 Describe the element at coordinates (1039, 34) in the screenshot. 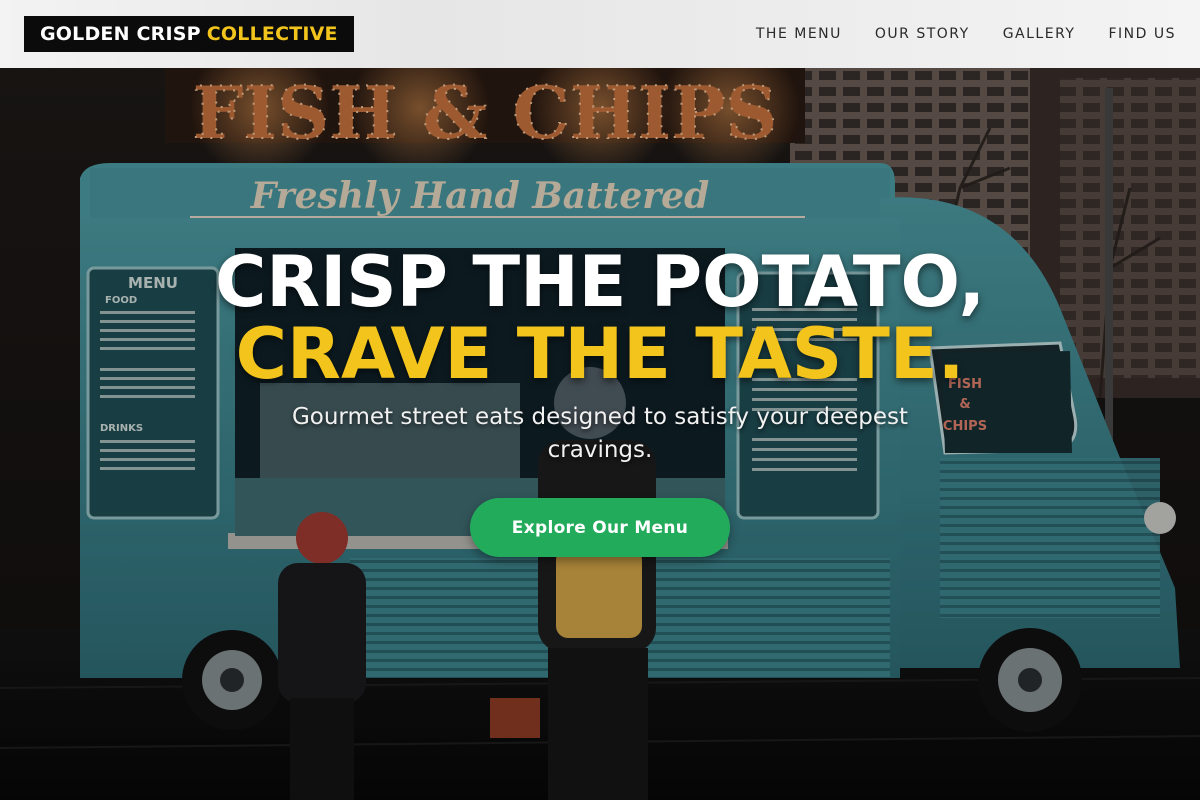

I see `nav-link-gallery: GALLERY` at that location.